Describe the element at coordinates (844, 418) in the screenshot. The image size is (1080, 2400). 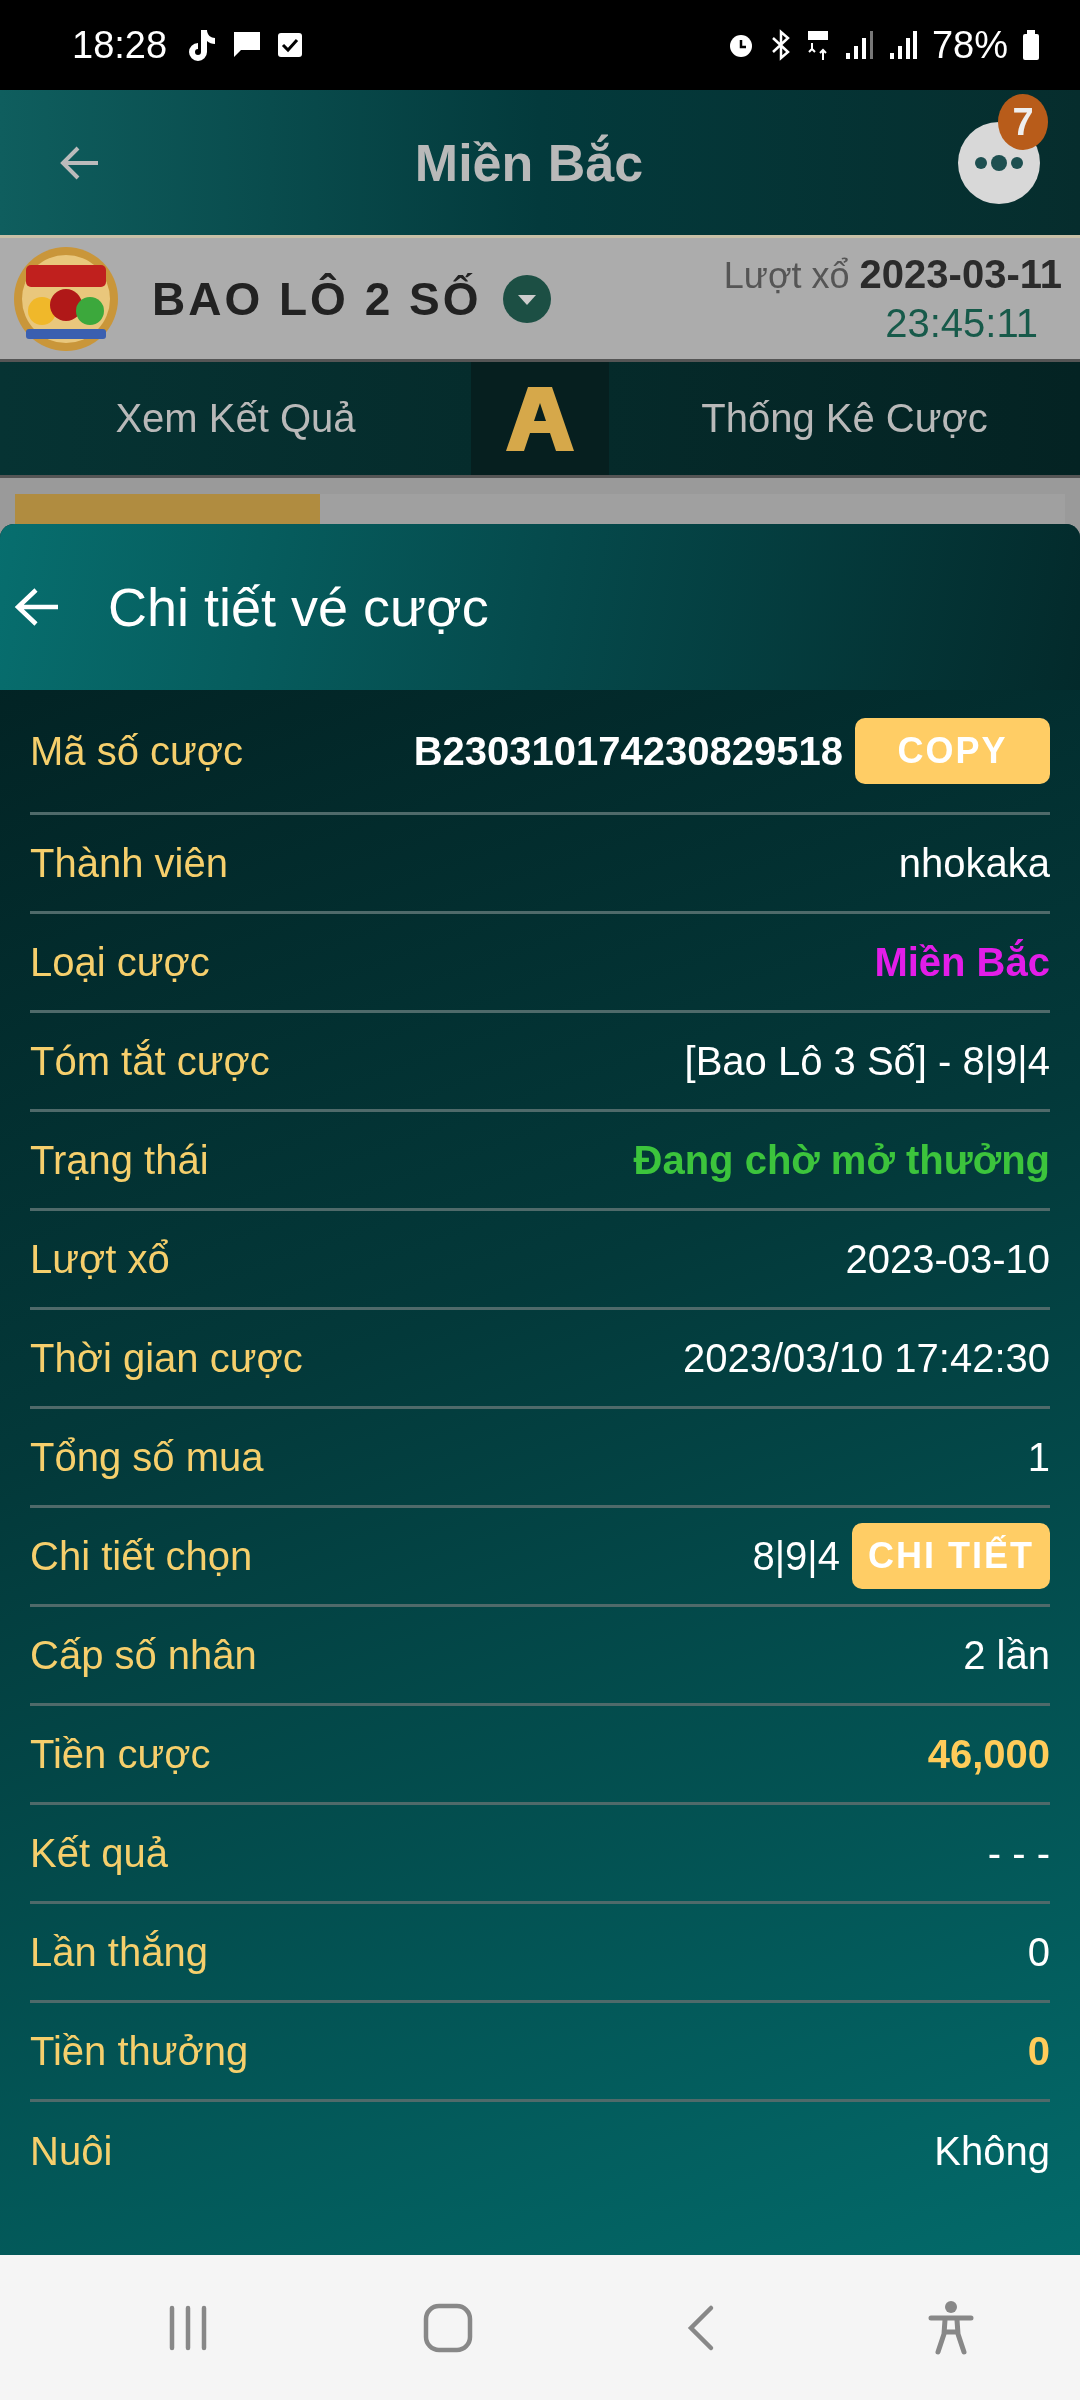
I see `tab: Thống Kê Cược` at that location.